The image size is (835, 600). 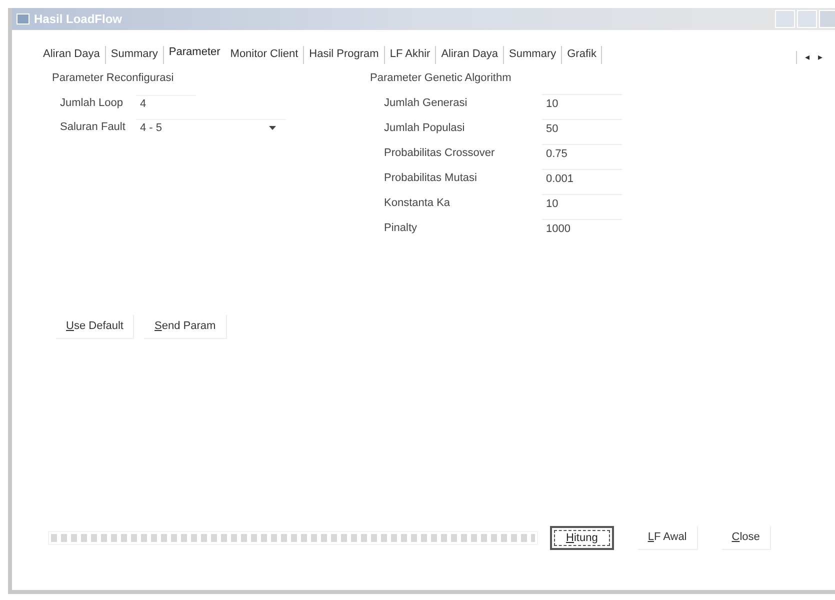 I want to click on button: Close, so click(x=746, y=538).